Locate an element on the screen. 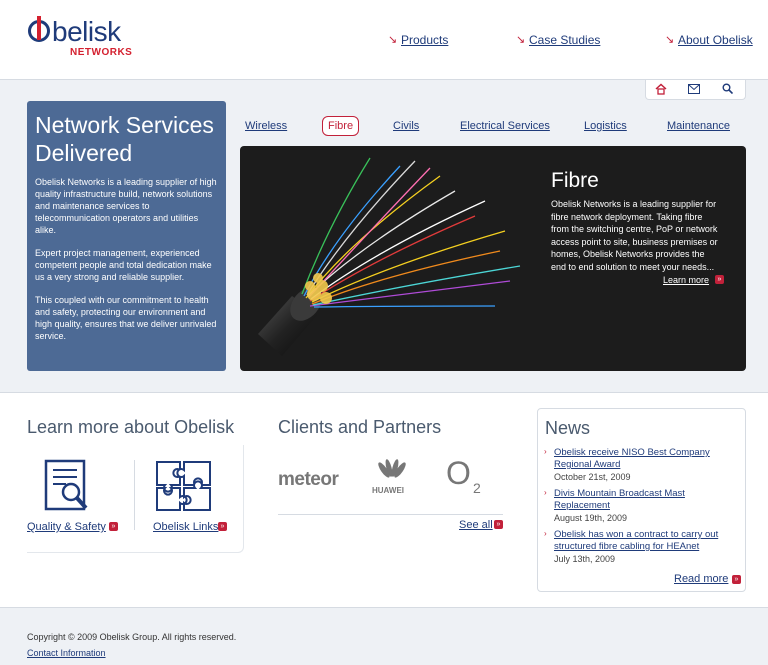  tab-electrical-services: Electrical Services is located at coordinates (505, 126).